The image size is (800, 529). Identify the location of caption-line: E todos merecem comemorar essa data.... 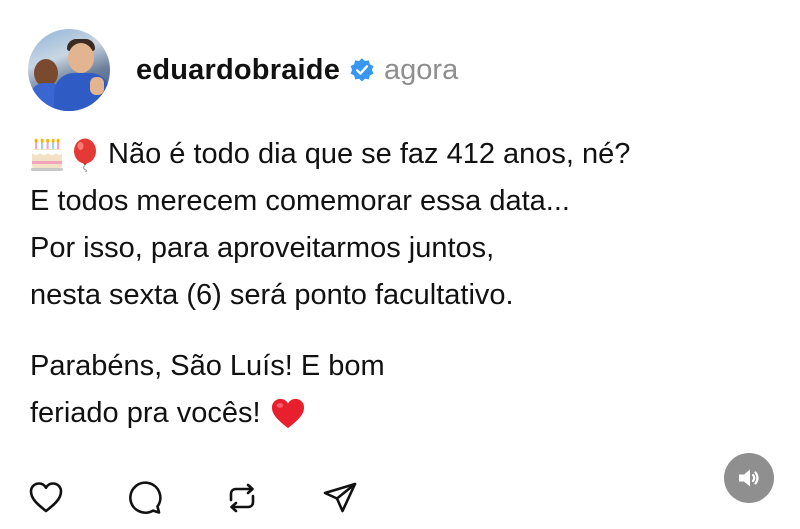
(400, 201).